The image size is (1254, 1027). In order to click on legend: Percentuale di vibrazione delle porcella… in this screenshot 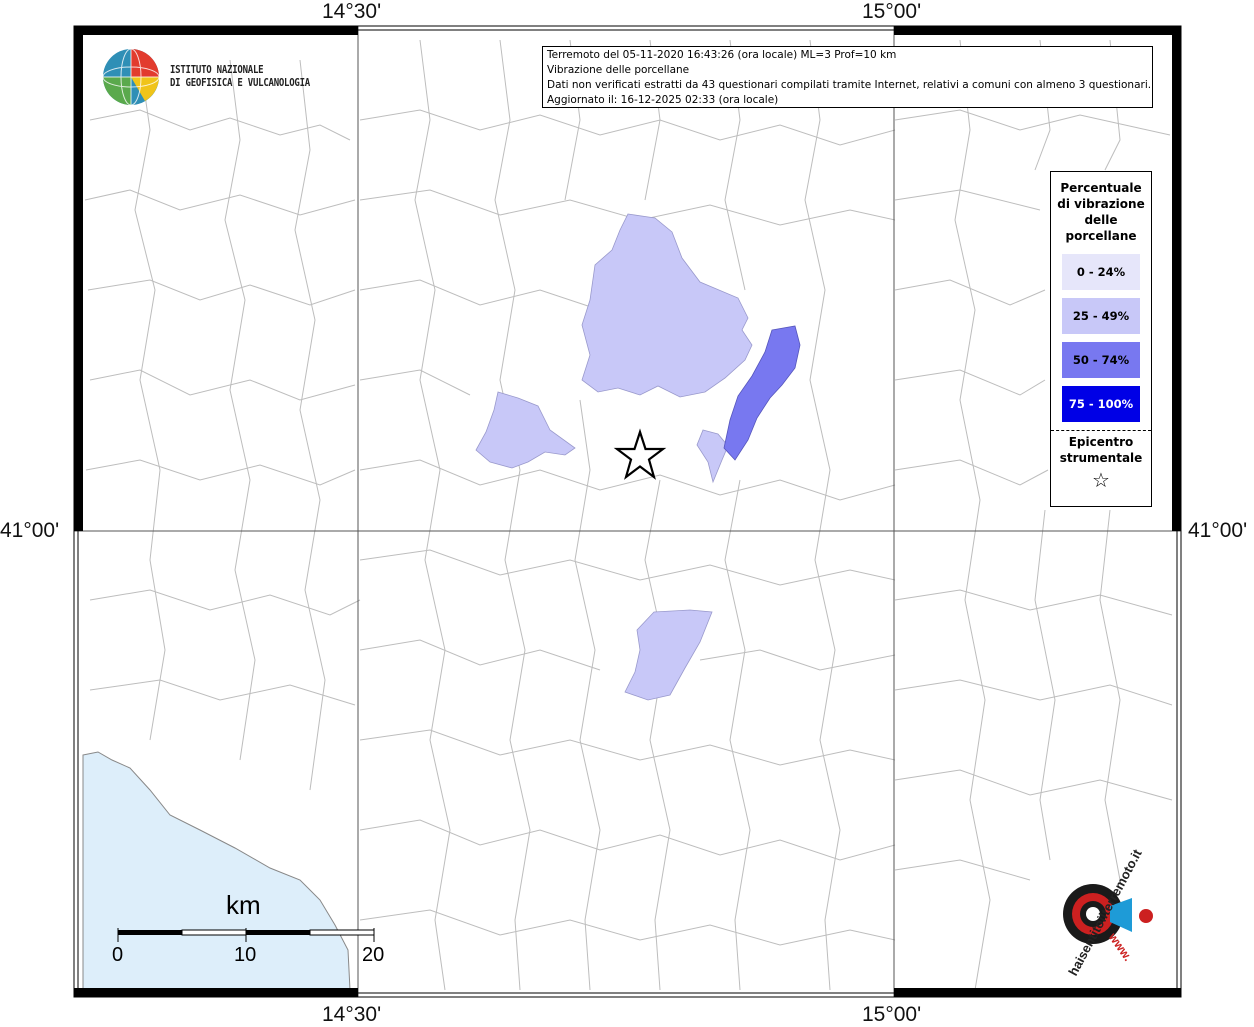, I will do `click(1101, 339)`.